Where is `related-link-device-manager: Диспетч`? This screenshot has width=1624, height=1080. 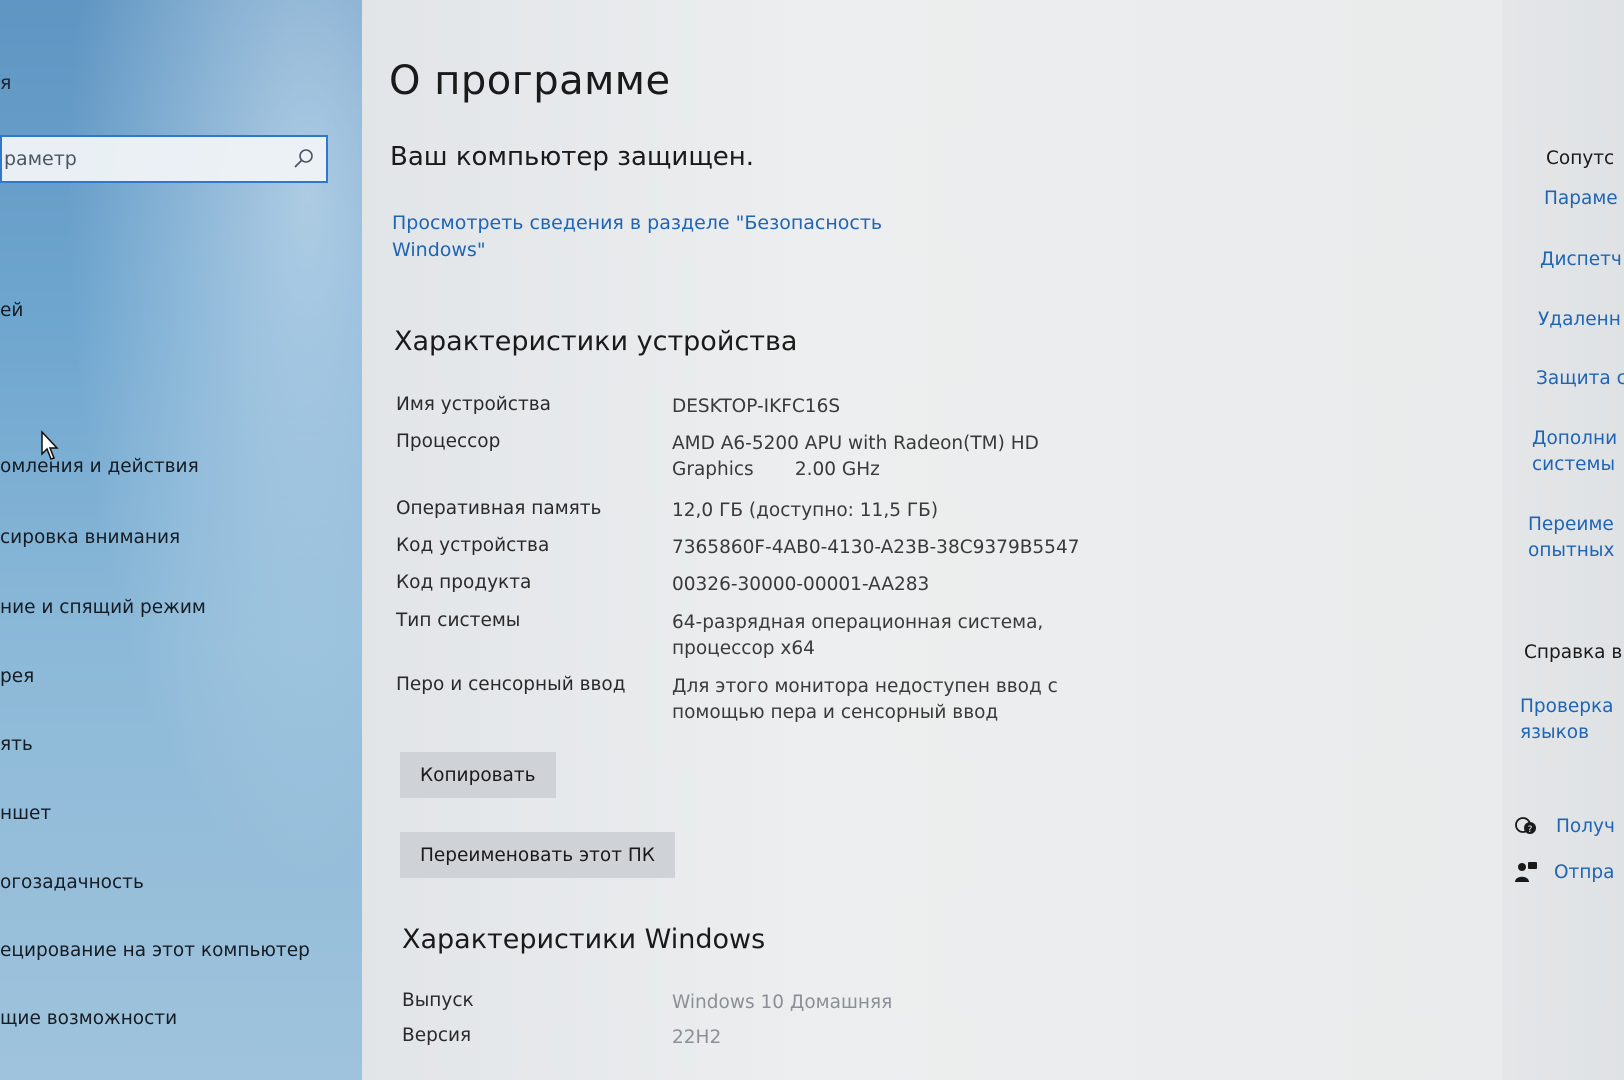
related-link-device-manager: Диспетч is located at coordinates (1581, 260).